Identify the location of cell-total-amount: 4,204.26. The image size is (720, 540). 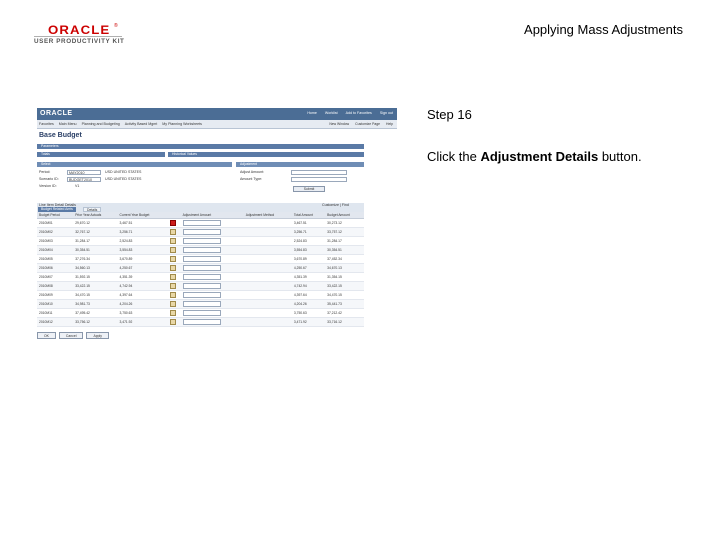
(308, 304).